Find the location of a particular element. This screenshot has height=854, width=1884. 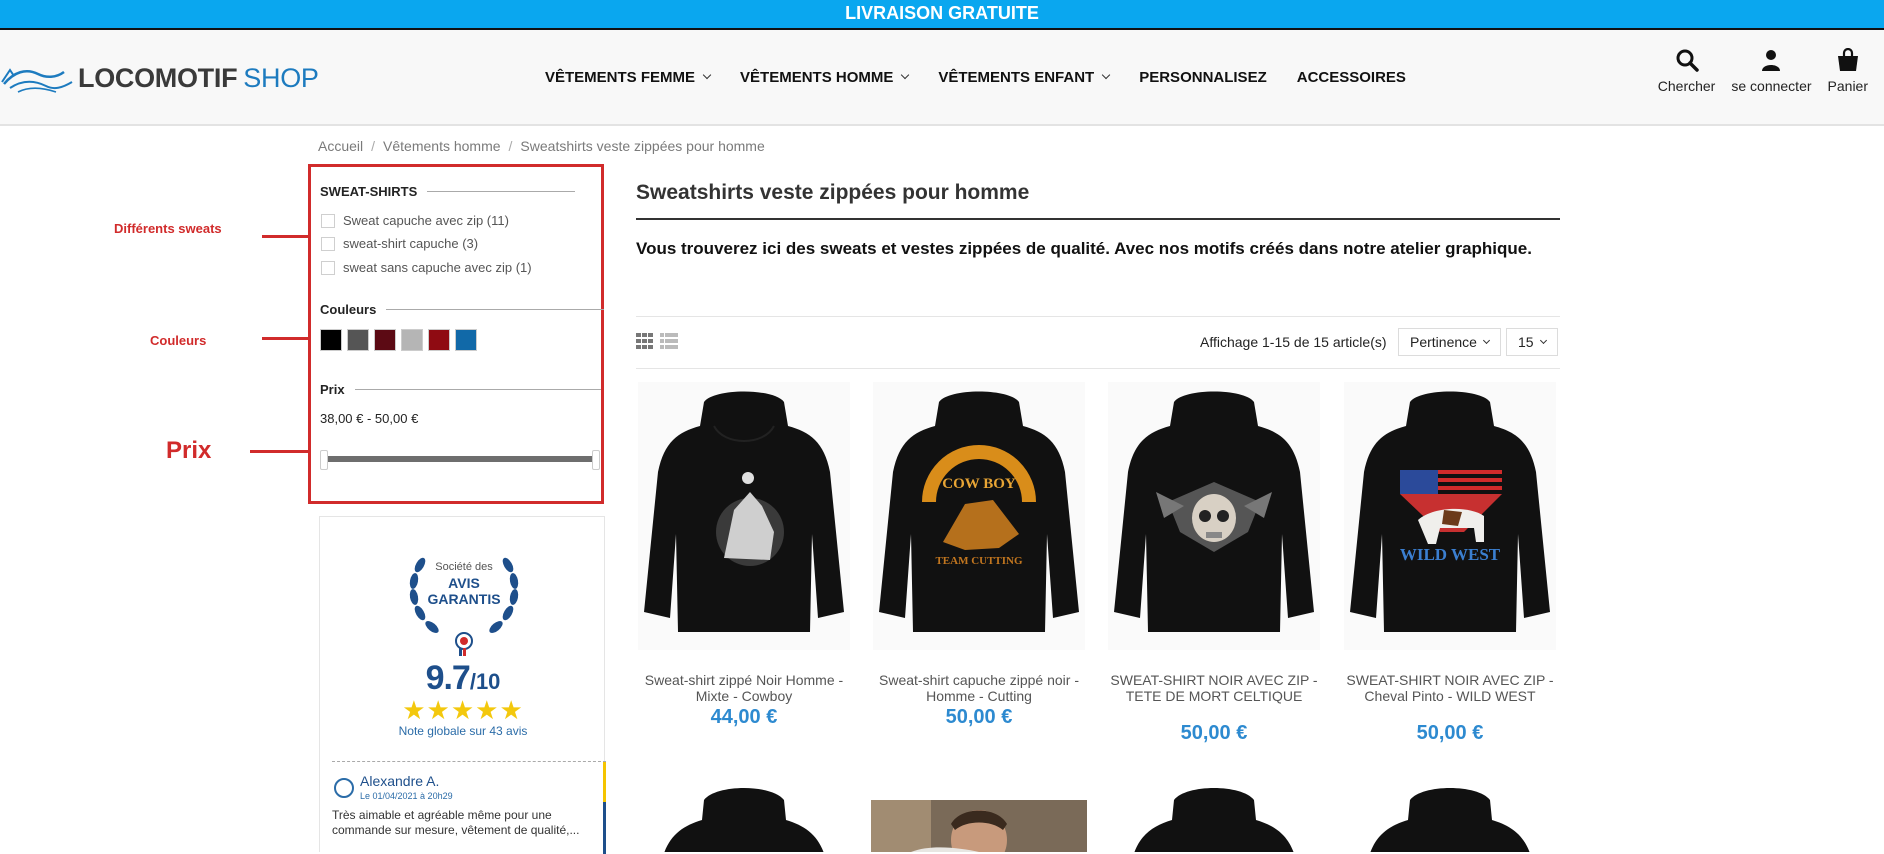

badge-line2: AVIS is located at coordinates (464, 583).